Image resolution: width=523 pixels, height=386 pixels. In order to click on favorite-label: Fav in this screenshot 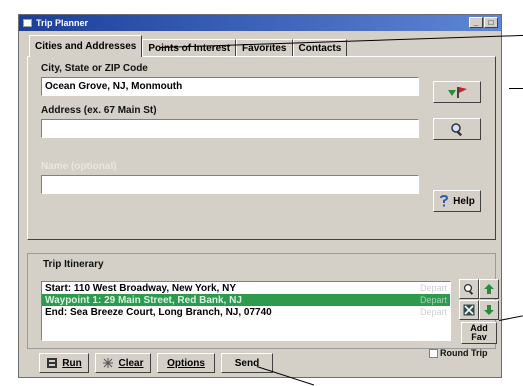, I will do `click(479, 337)`.